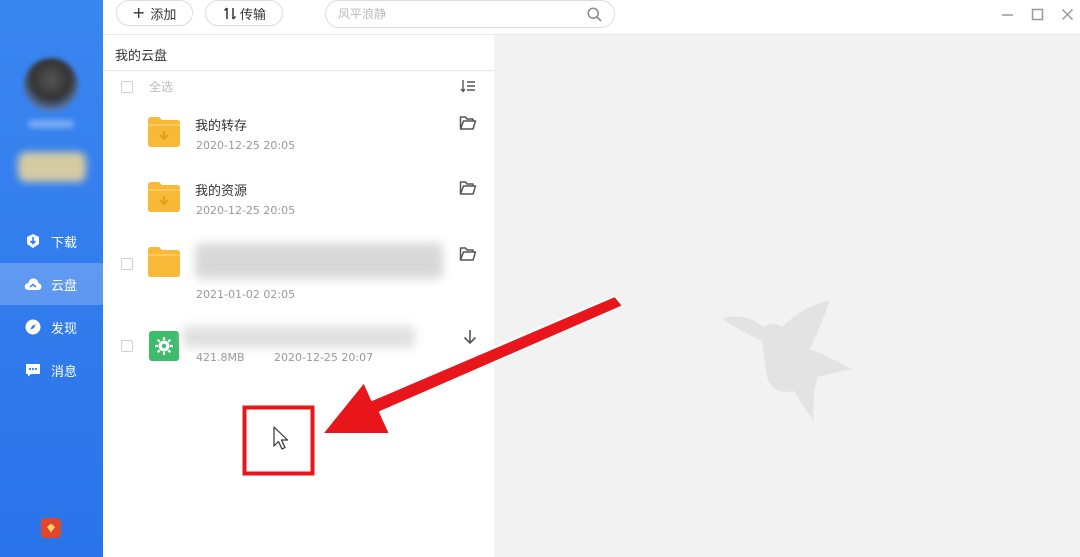  I want to click on add-button: + 添加, so click(154, 13).